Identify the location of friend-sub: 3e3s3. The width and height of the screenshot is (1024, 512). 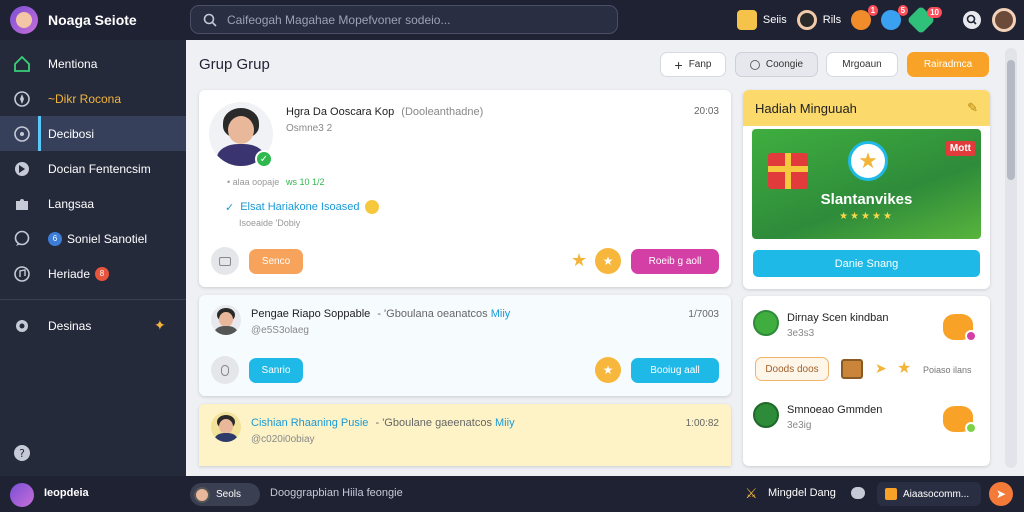
(801, 333).